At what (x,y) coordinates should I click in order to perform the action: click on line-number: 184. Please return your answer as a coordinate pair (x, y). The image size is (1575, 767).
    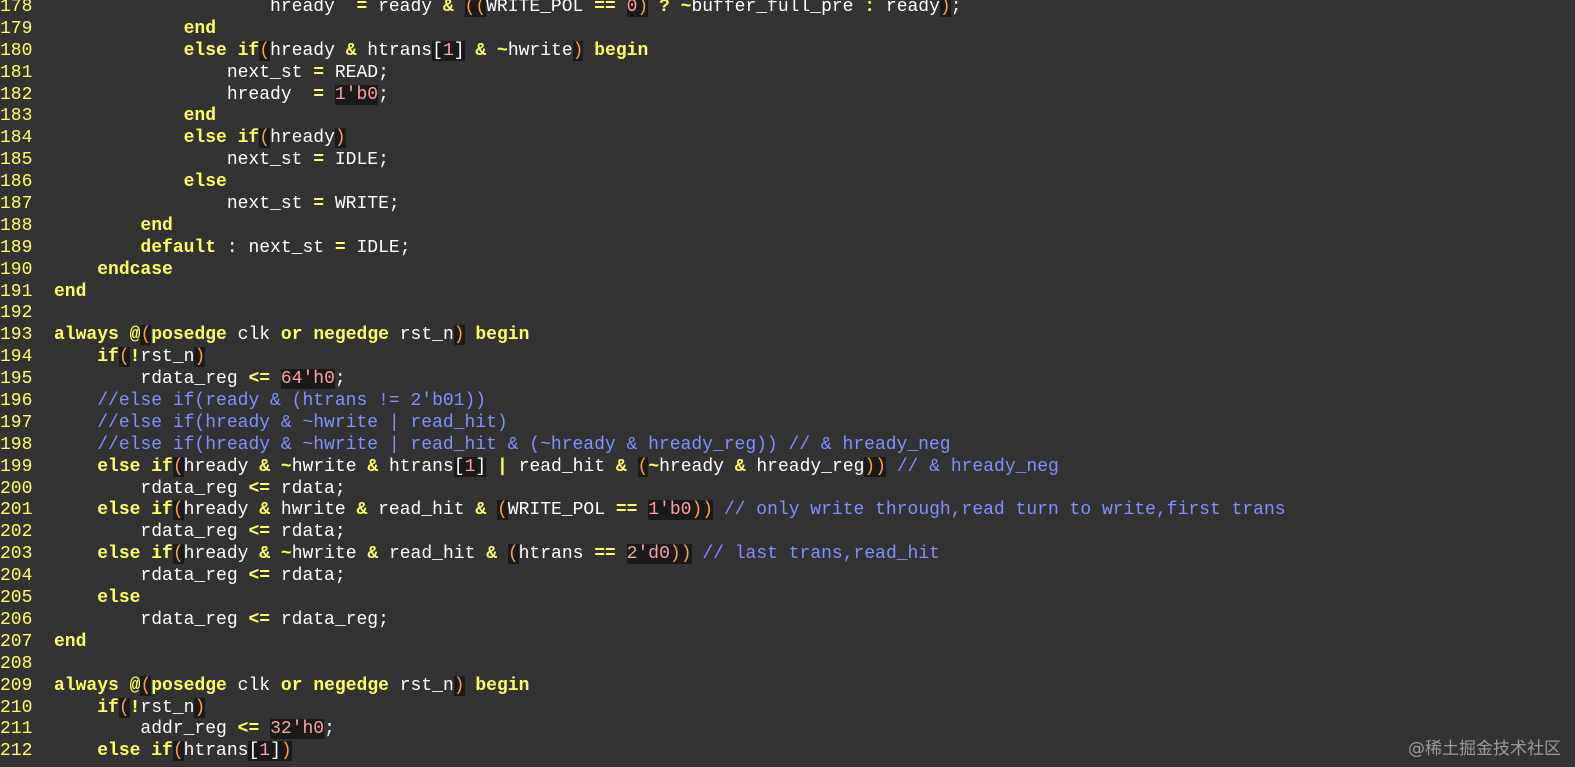
    Looking at the image, I should click on (16, 138).